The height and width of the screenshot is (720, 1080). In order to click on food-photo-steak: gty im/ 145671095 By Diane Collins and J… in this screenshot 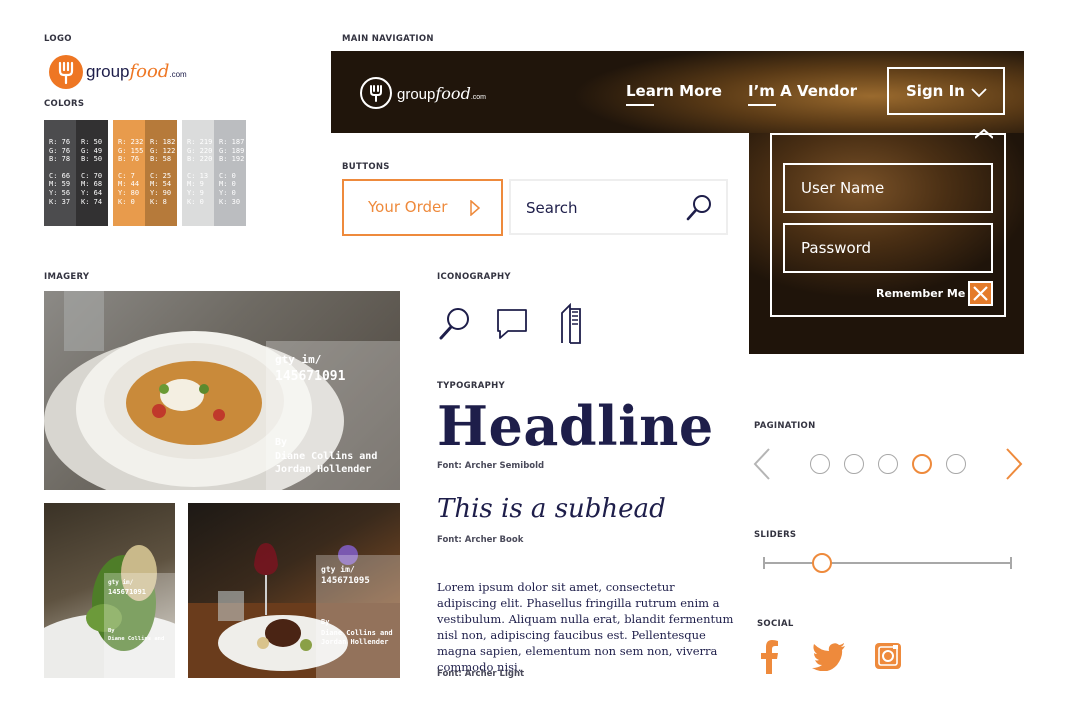, I will do `click(294, 590)`.